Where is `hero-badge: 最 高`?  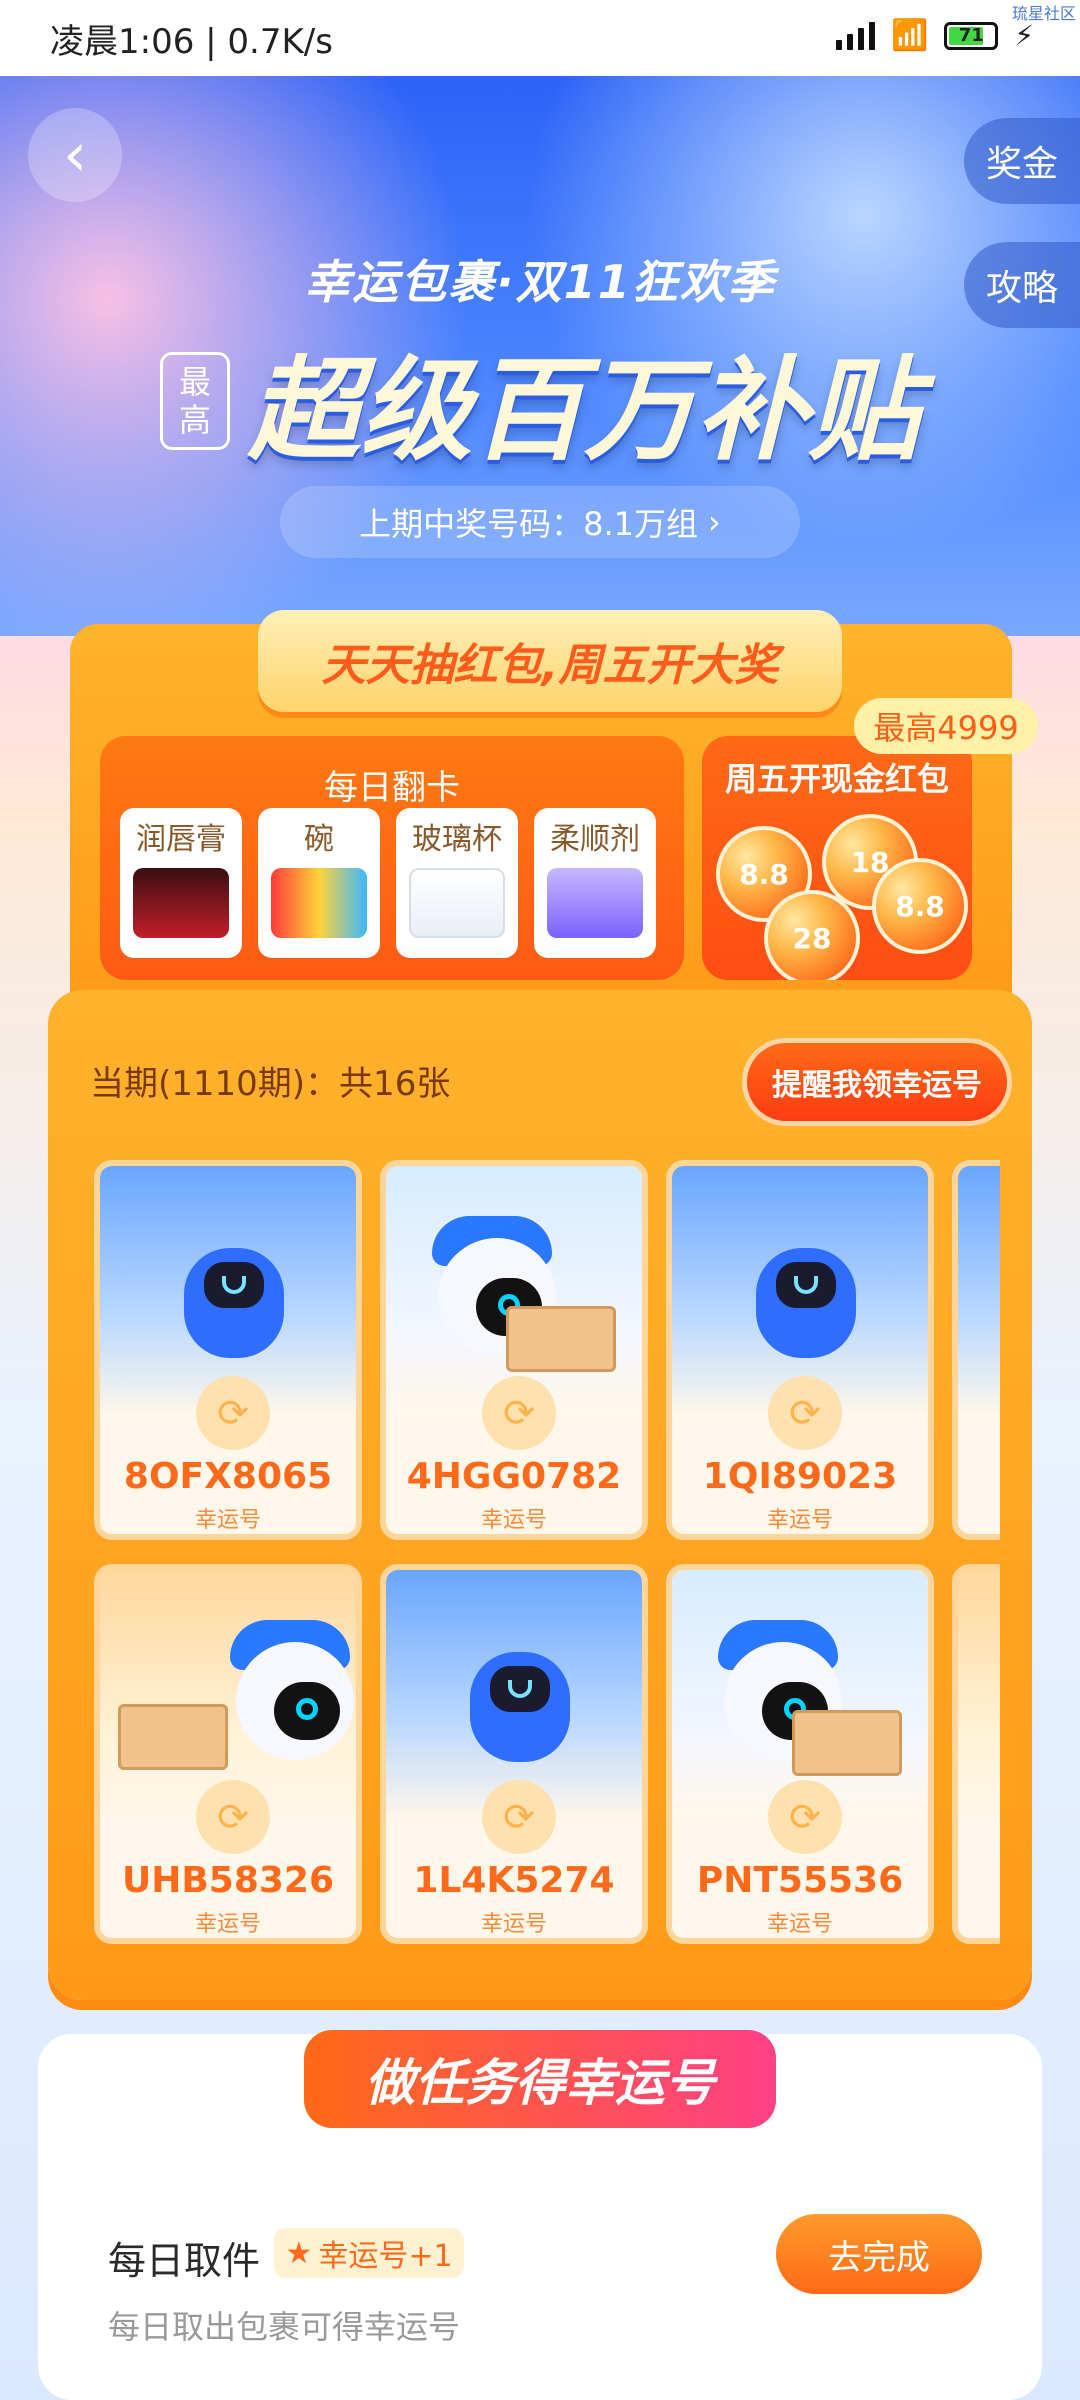 hero-badge: 最 高 is located at coordinates (195, 401).